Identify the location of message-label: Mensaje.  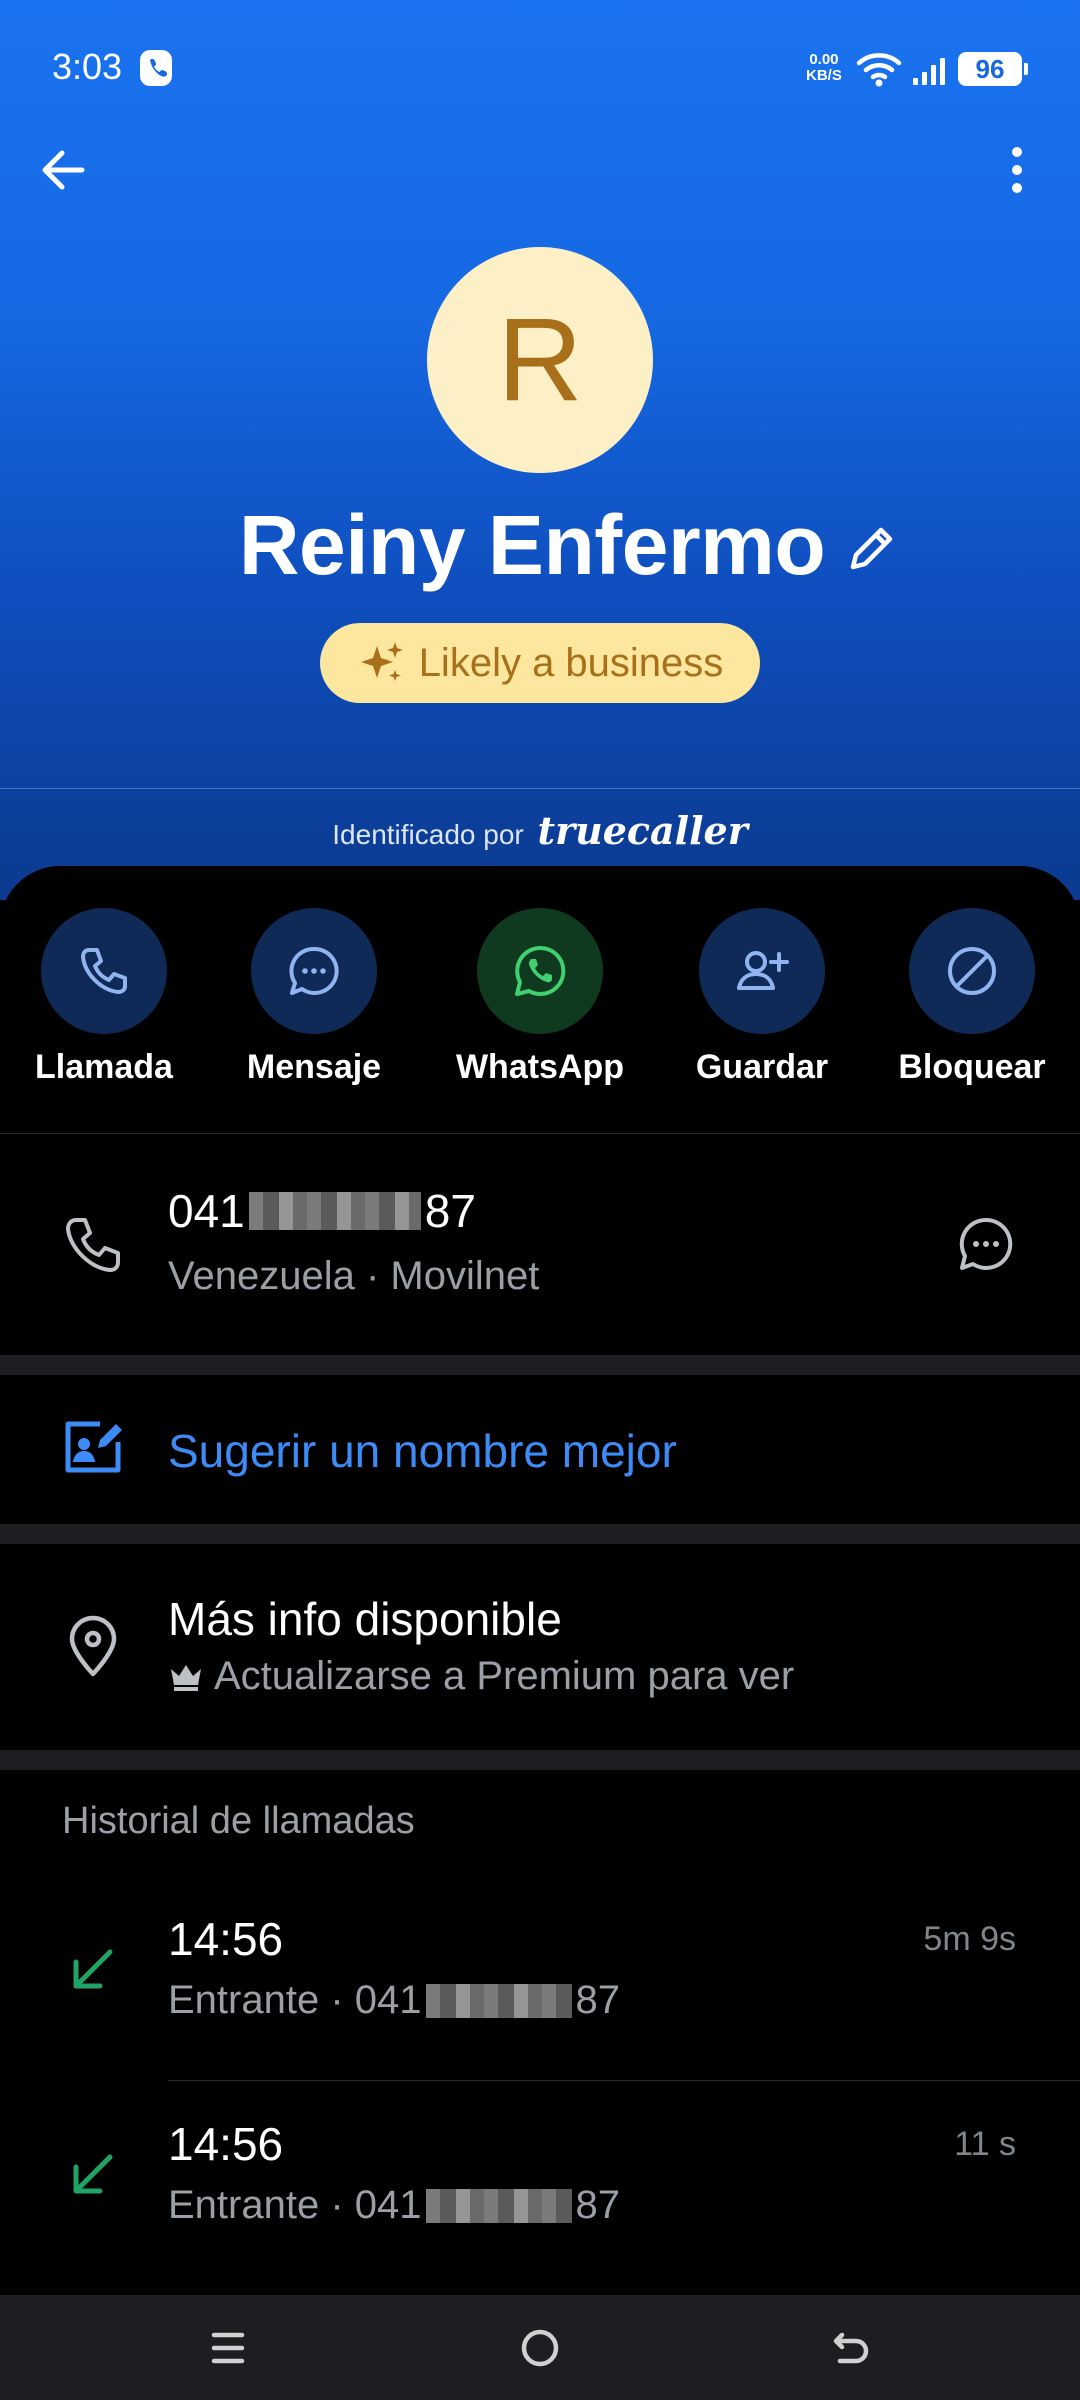
(314, 1067).